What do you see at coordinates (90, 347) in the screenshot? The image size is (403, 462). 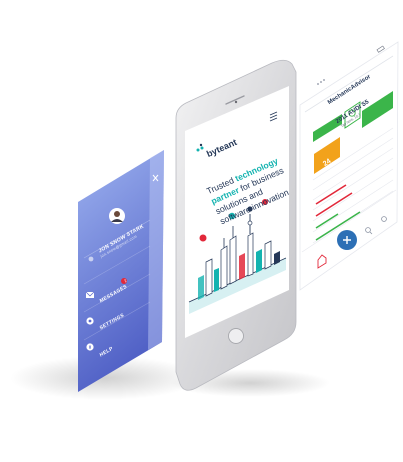 I see `info-icon` at bounding box center [90, 347].